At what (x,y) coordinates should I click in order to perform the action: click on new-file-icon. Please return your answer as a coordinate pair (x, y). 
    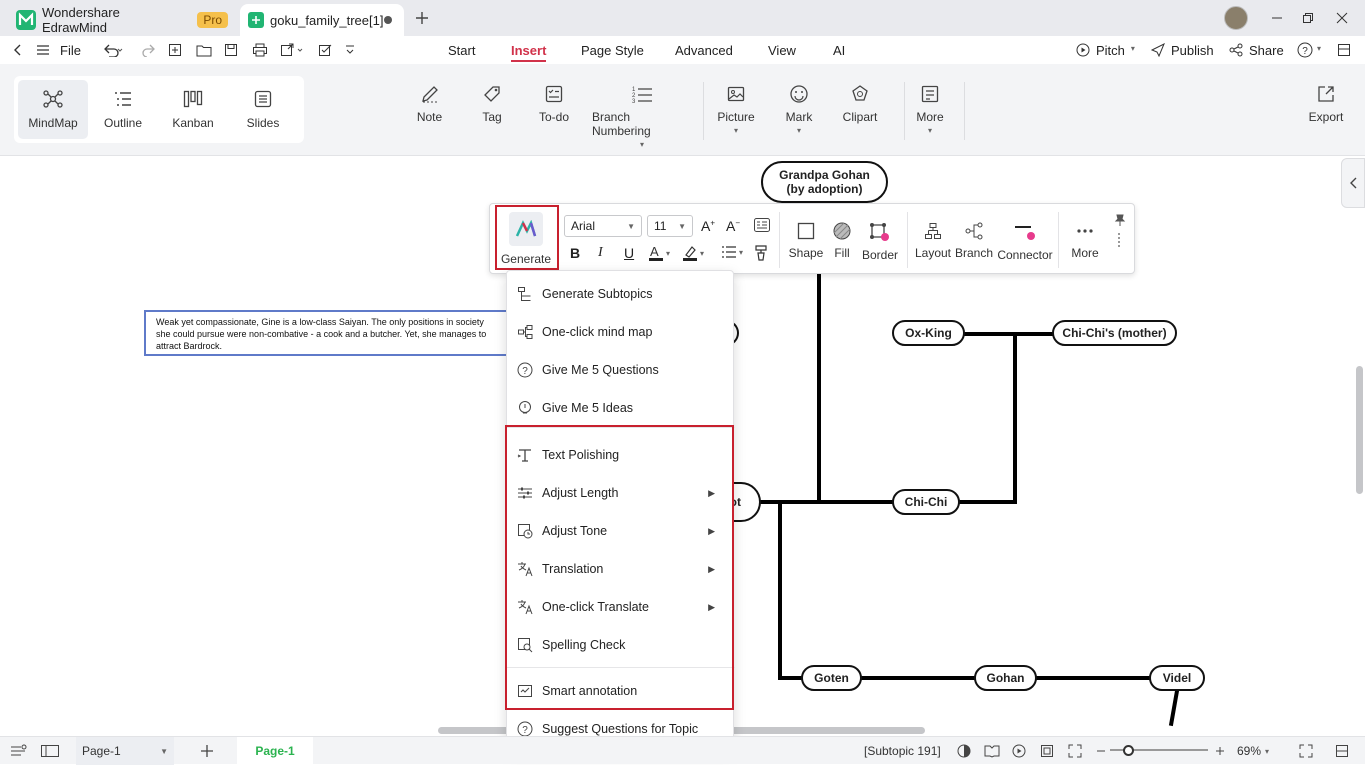
    Looking at the image, I should click on (175, 50).